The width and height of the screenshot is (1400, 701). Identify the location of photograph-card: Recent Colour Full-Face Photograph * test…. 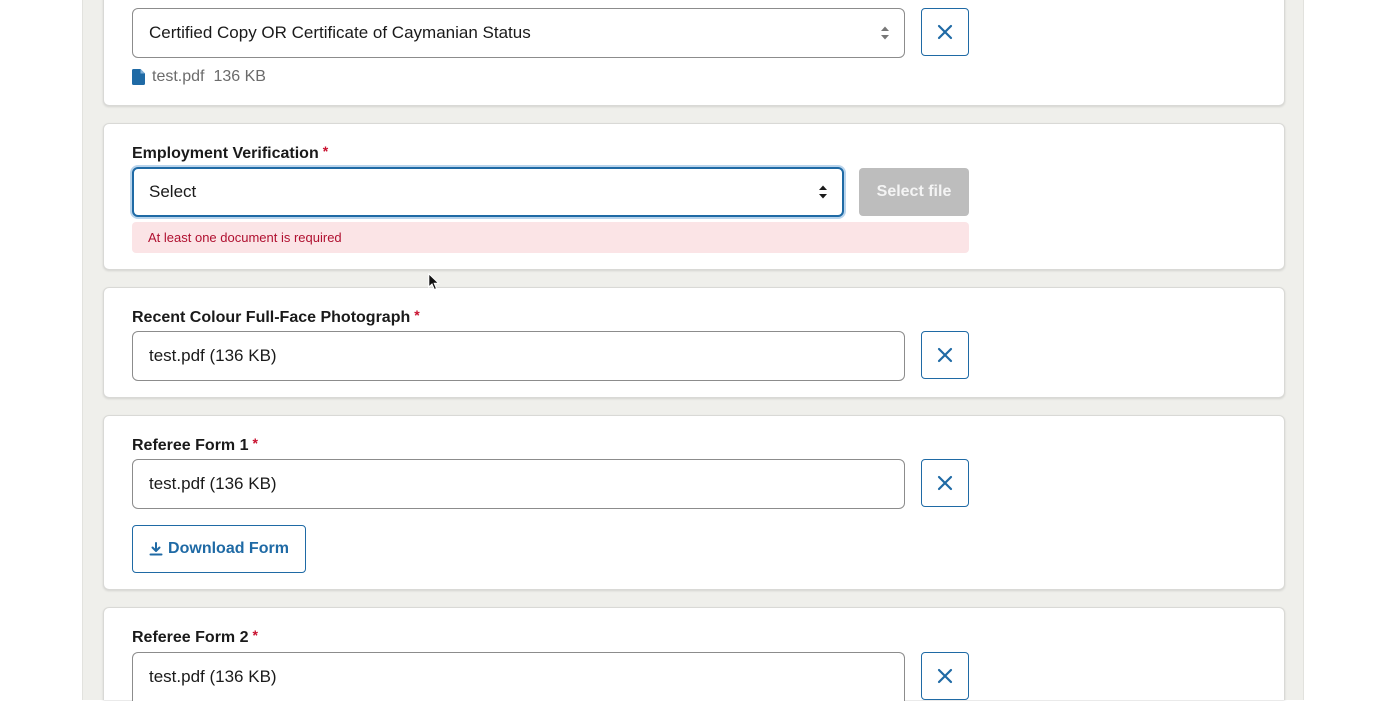
(694, 342).